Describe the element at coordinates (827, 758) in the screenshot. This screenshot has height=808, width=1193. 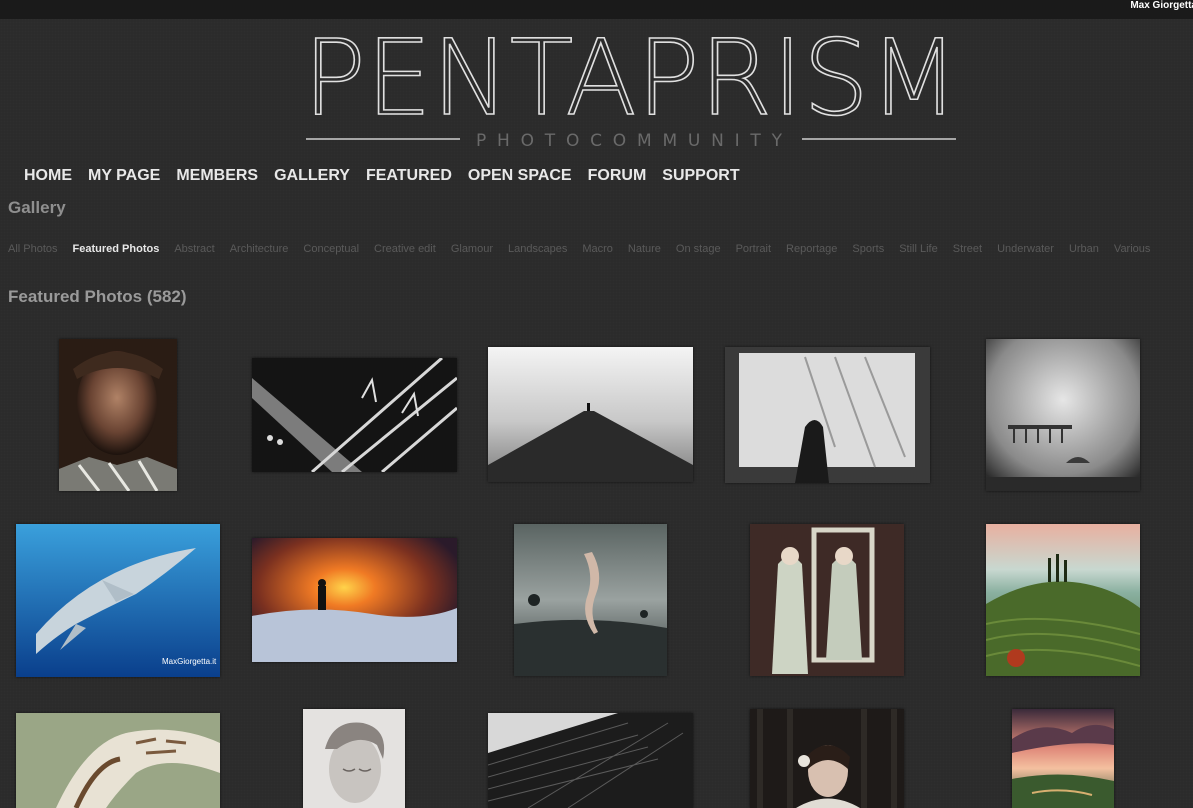
I see `photo-thumb-girl-flower` at that location.